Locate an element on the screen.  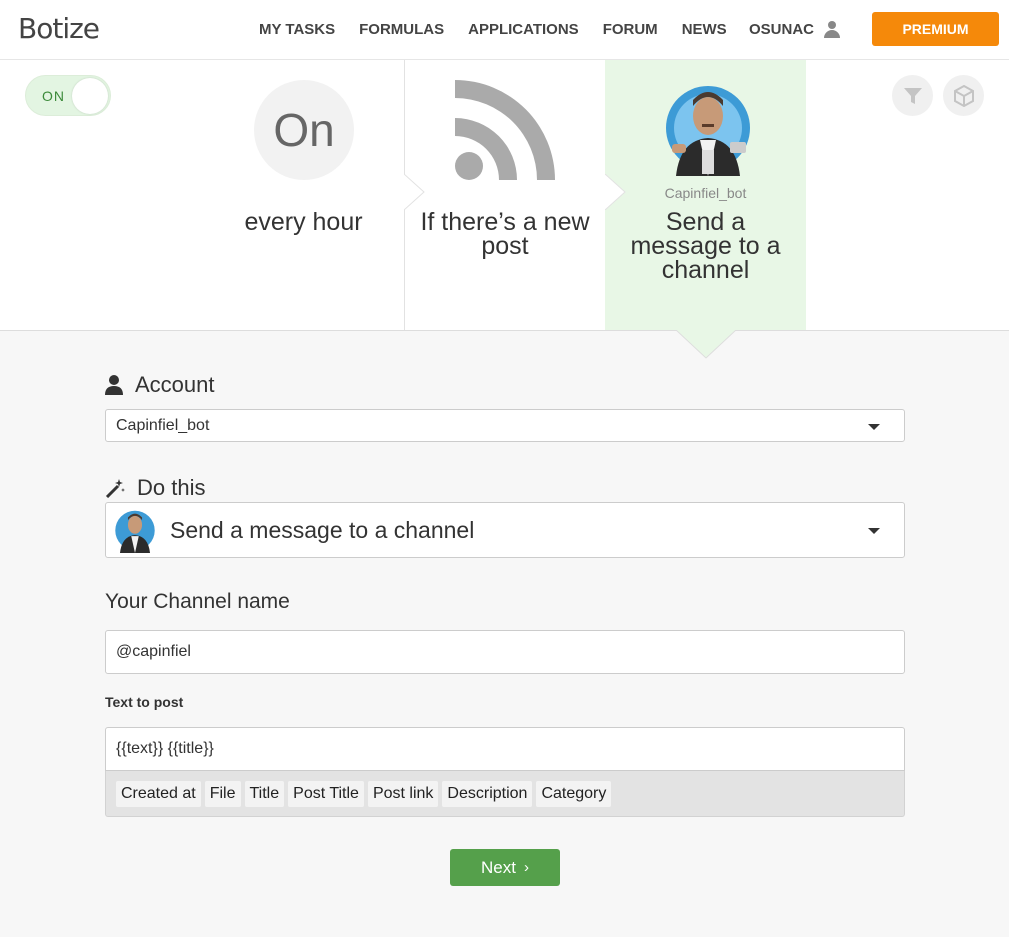
cube-icon is located at coordinates (963, 95).